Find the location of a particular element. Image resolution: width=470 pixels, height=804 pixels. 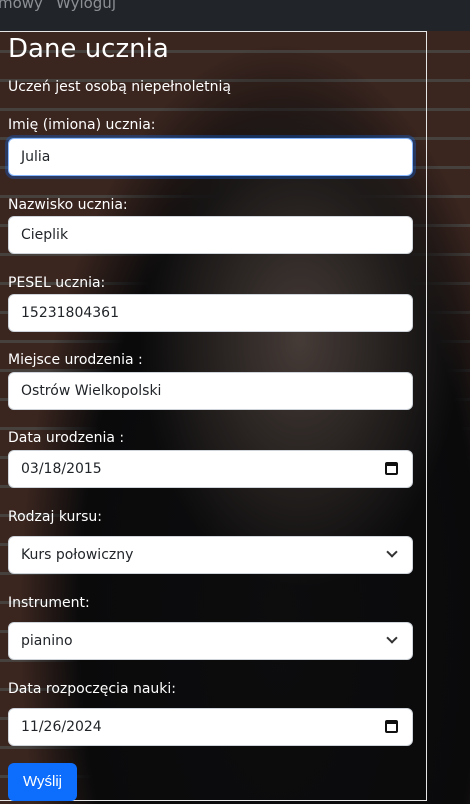

course-type-label: Rodzaj kursu: is located at coordinates (55, 517).